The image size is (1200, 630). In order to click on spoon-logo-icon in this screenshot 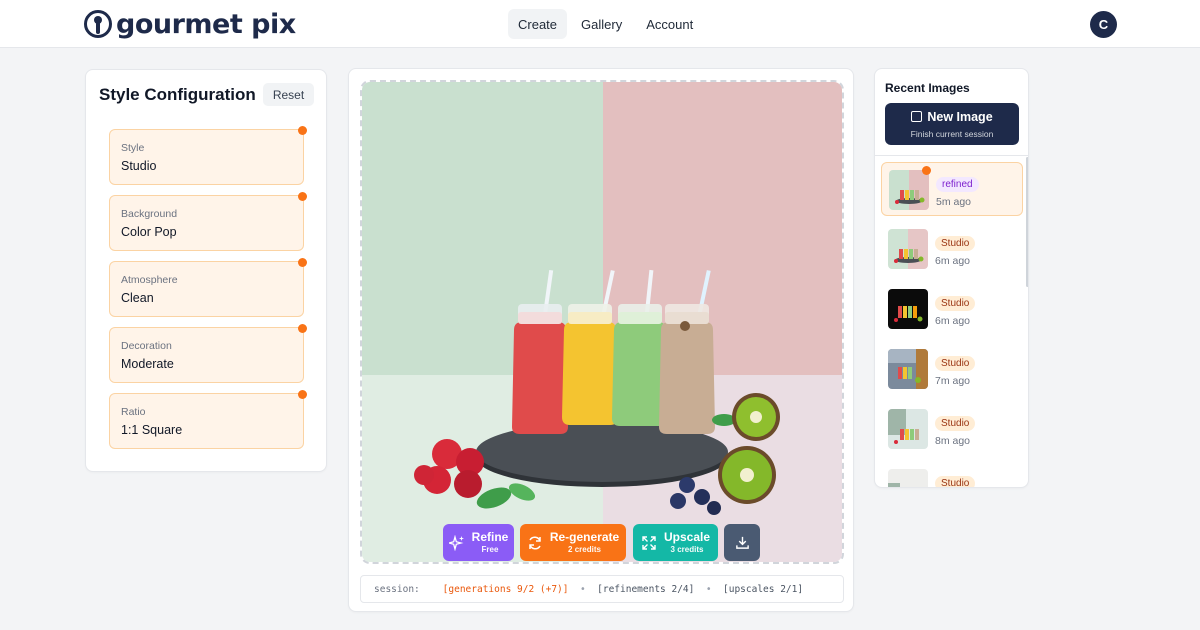, I will do `click(98, 24)`.